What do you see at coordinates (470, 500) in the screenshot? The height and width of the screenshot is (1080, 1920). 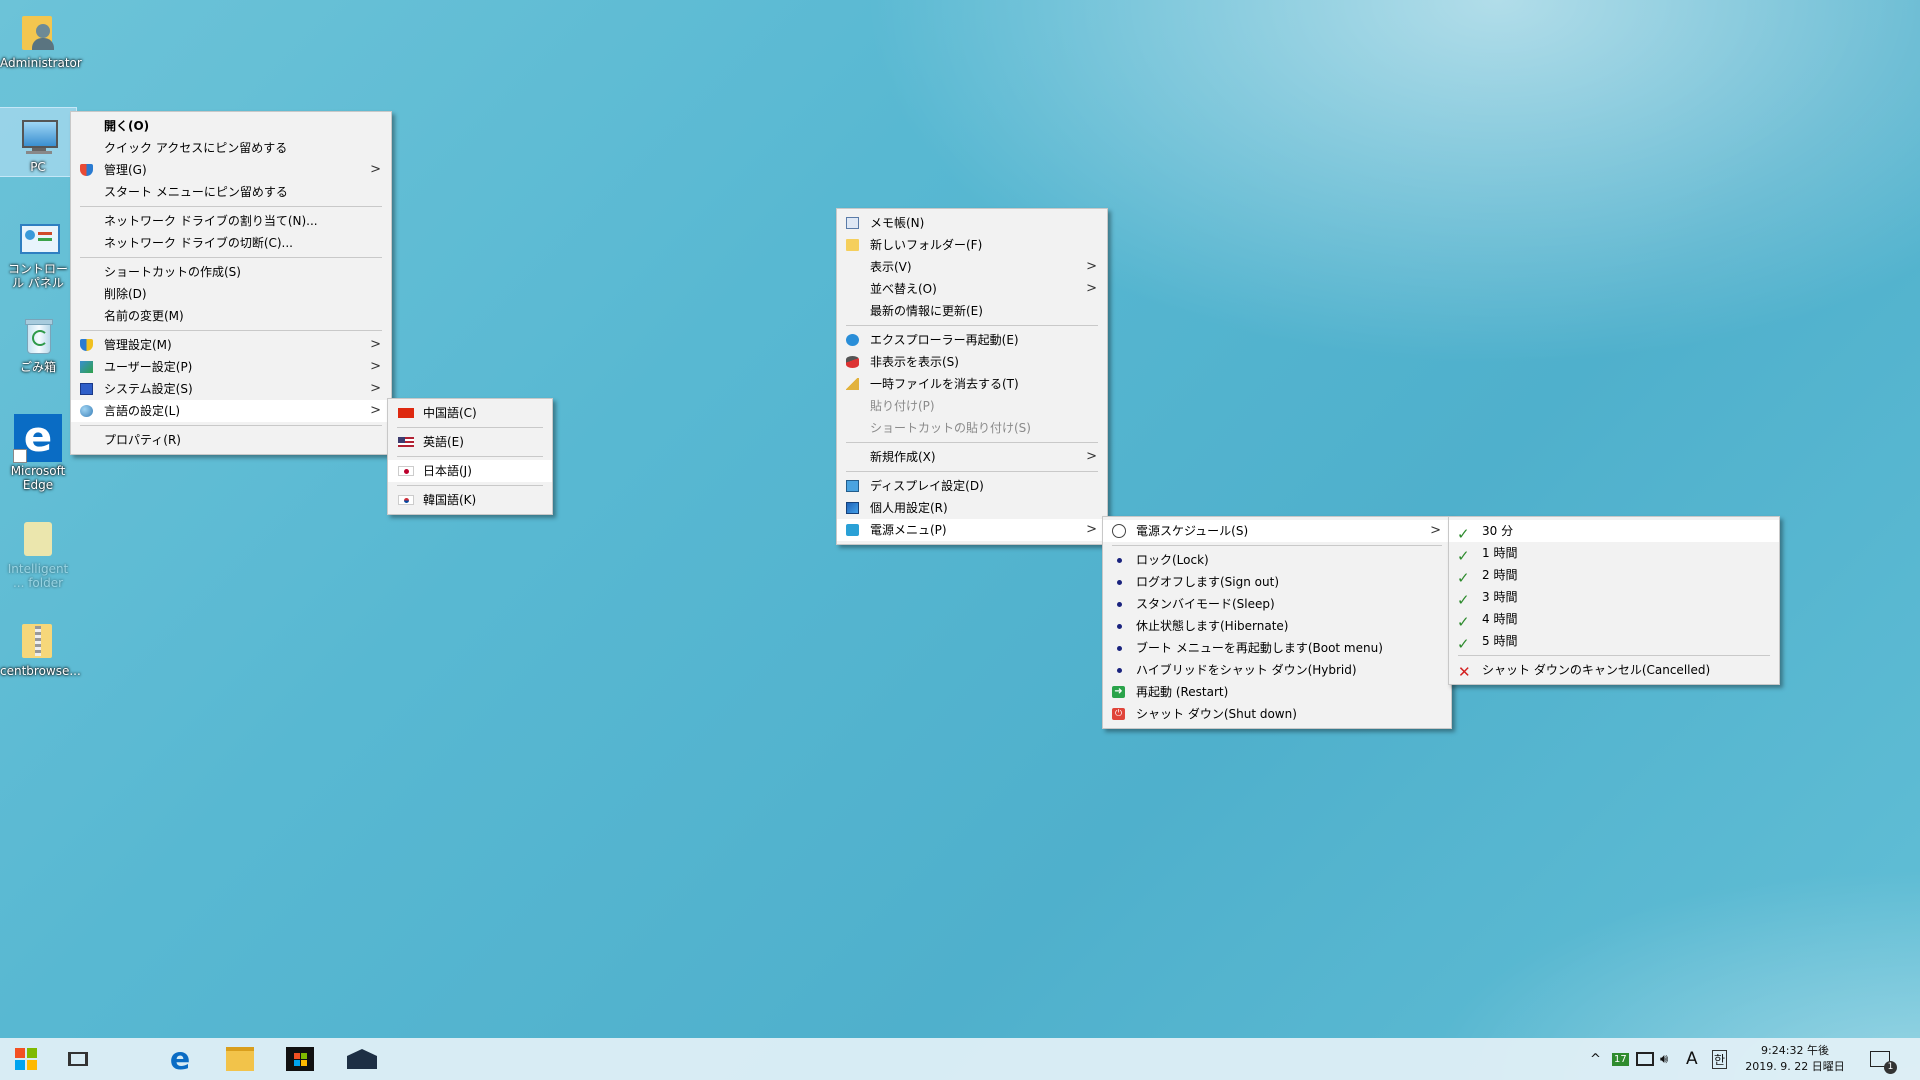 I see `menu-item-korean: 韓国語(K)` at bounding box center [470, 500].